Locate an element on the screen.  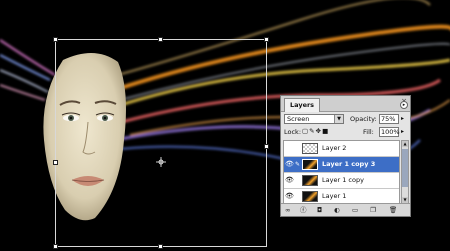
trash-icon: 🗑 is located at coordinates (393, 210).